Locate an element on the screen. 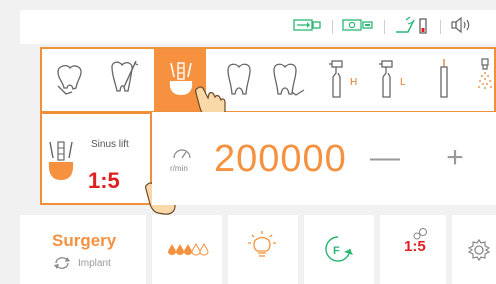 This screenshot has width=496, height=284. tooth-cleaning-icon is located at coordinates (70, 80).